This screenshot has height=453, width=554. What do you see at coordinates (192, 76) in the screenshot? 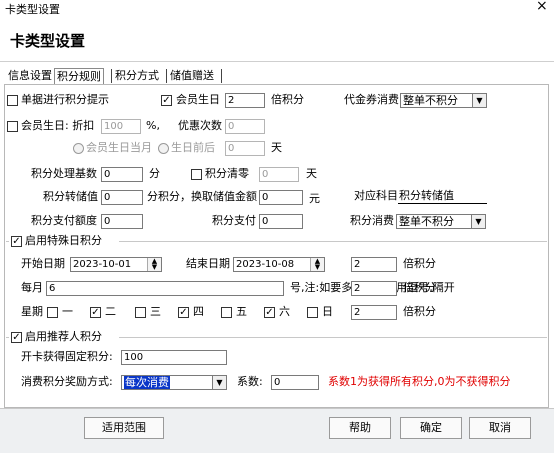
I see `tab-stored-value-gift: 储值赠送` at bounding box center [192, 76].